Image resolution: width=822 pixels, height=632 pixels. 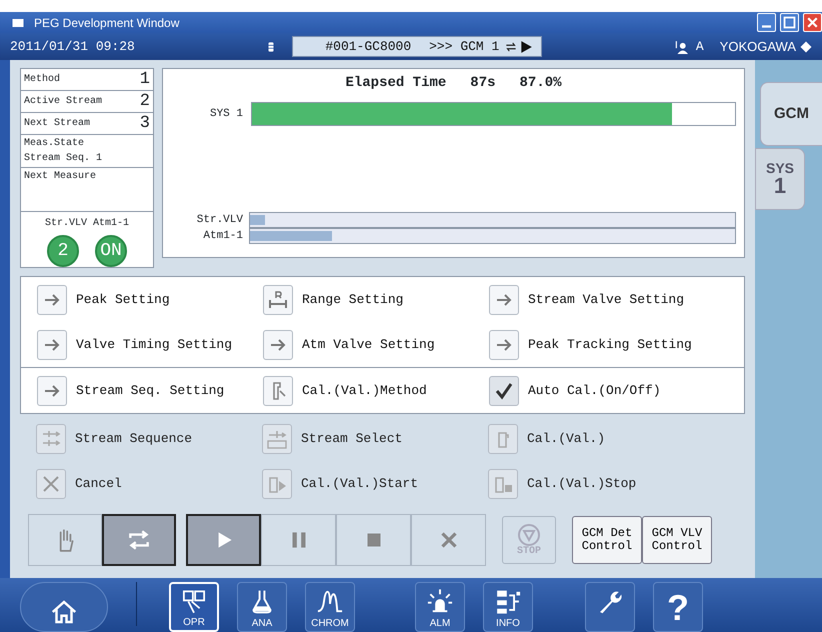 What do you see at coordinates (63, 251) in the screenshot?
I see `status-lamp: 2` at bounding box center [63, 251].